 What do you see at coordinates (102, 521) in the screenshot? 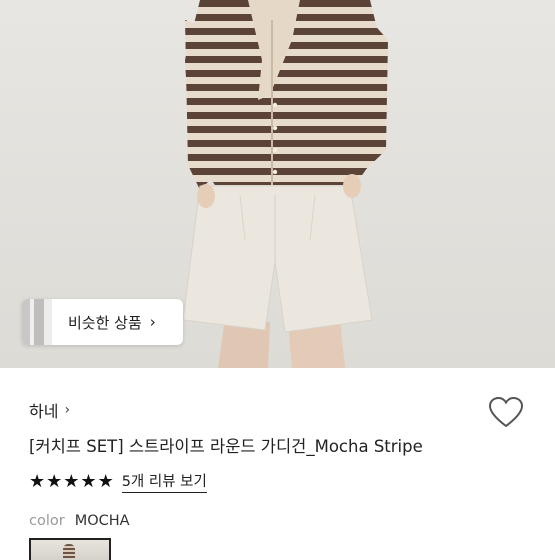
I see `option-value: MOCHA` at bounding box center [102, 521].